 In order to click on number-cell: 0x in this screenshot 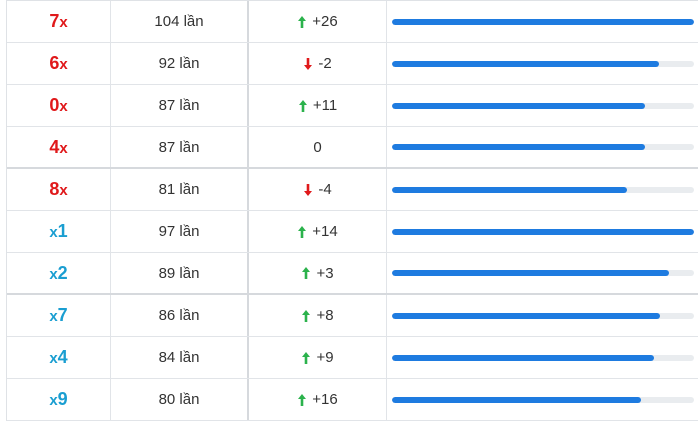, I will do `click(59, 105)`.